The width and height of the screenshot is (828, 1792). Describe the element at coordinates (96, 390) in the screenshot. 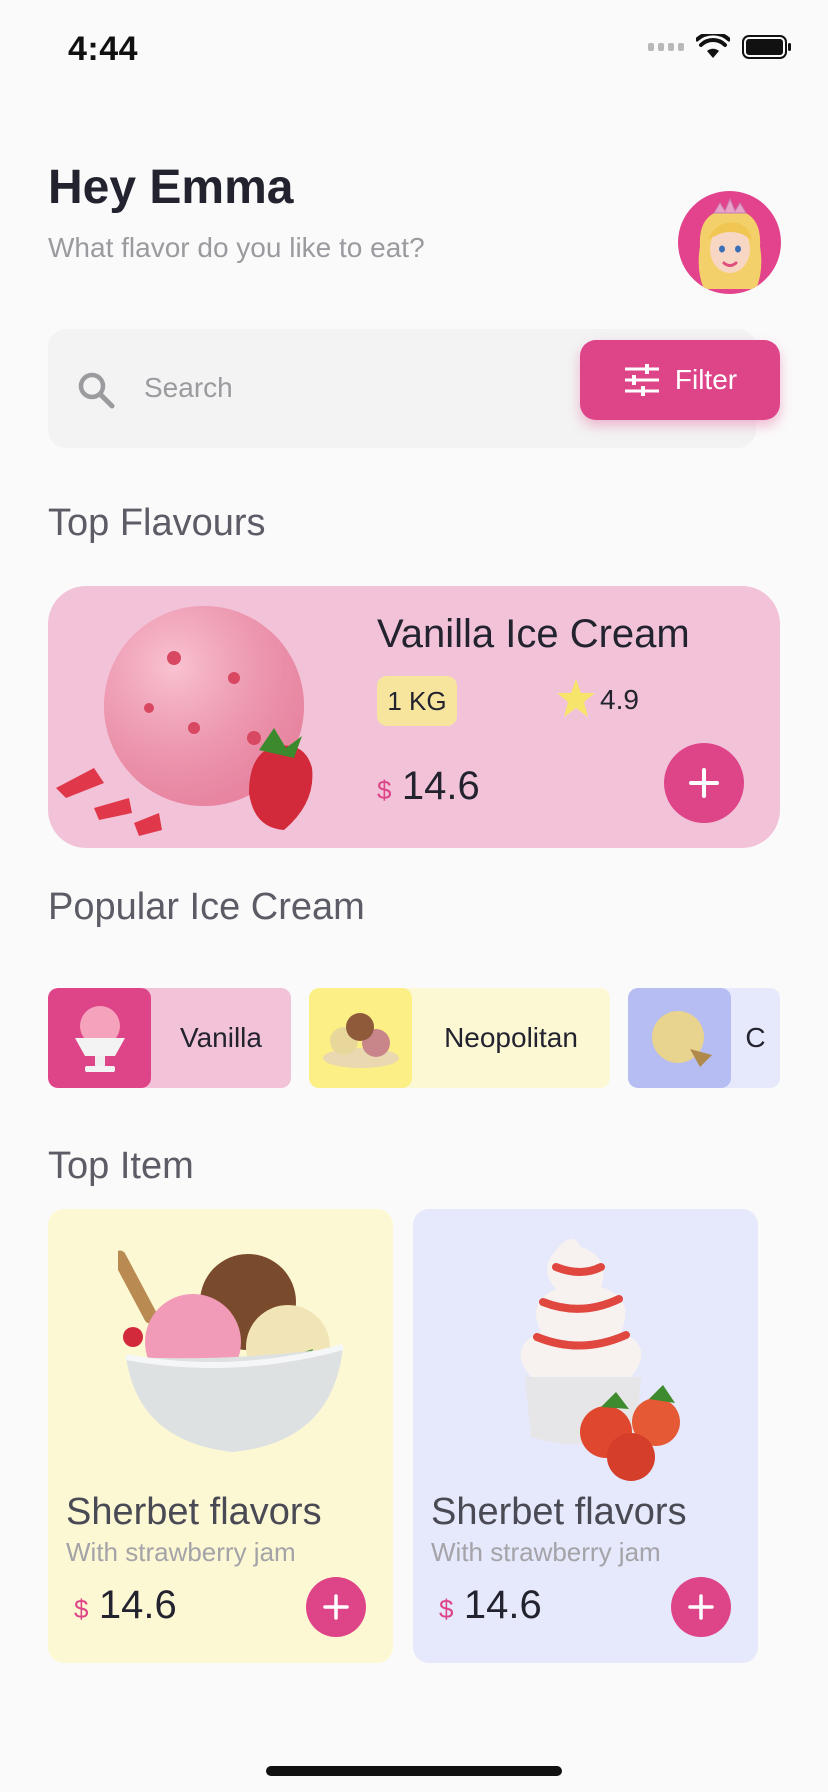

I see `search-icon` at that location.